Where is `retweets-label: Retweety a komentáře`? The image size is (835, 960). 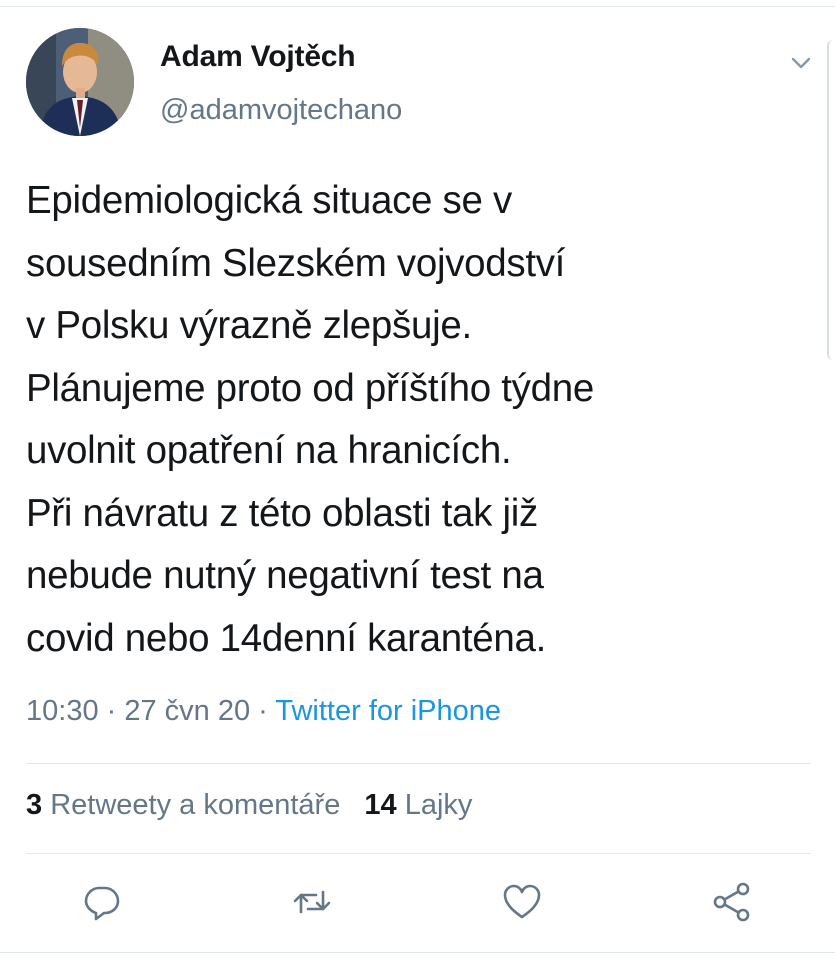
retweets-label: Retweety a komentáře is located at coordinates (195, 805).